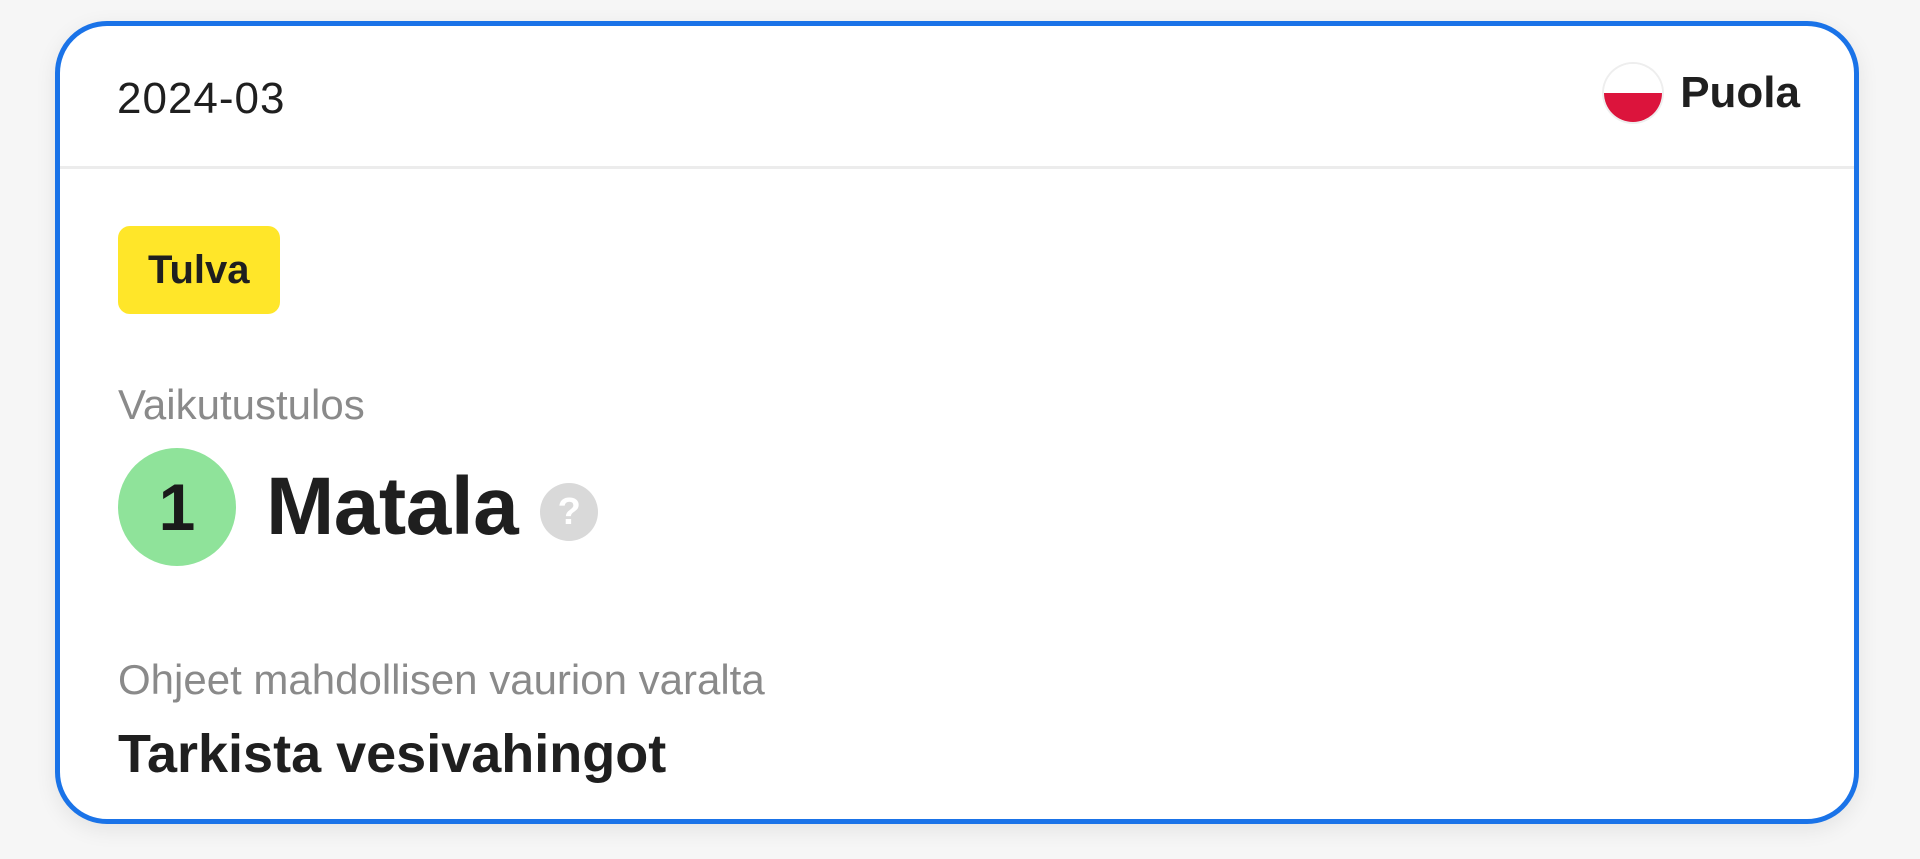  Describe the element at coordinates (569, 512) in the screenshot. I see `help-icon: ?` at that location.